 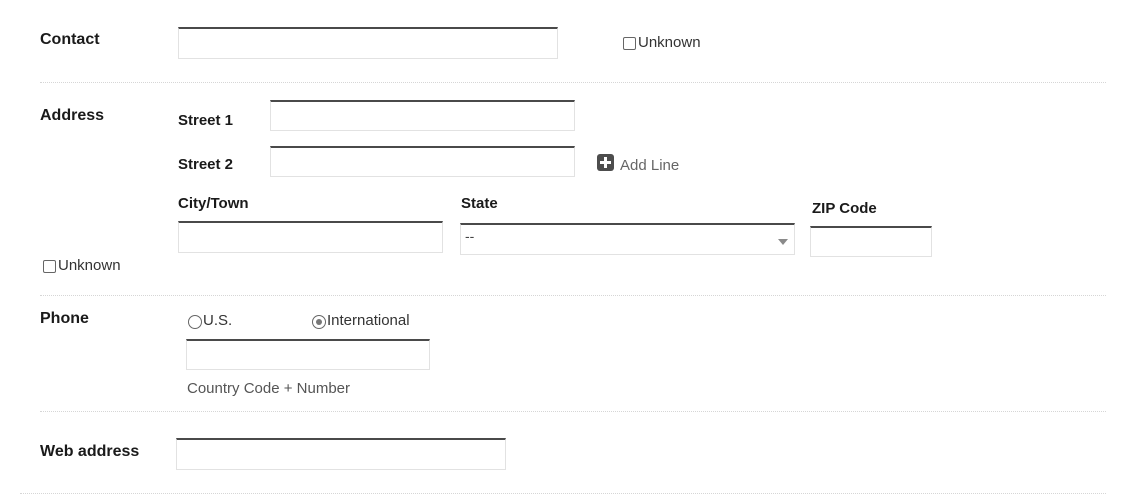 I want to click on web-address-input, so click(x=341, y=454).